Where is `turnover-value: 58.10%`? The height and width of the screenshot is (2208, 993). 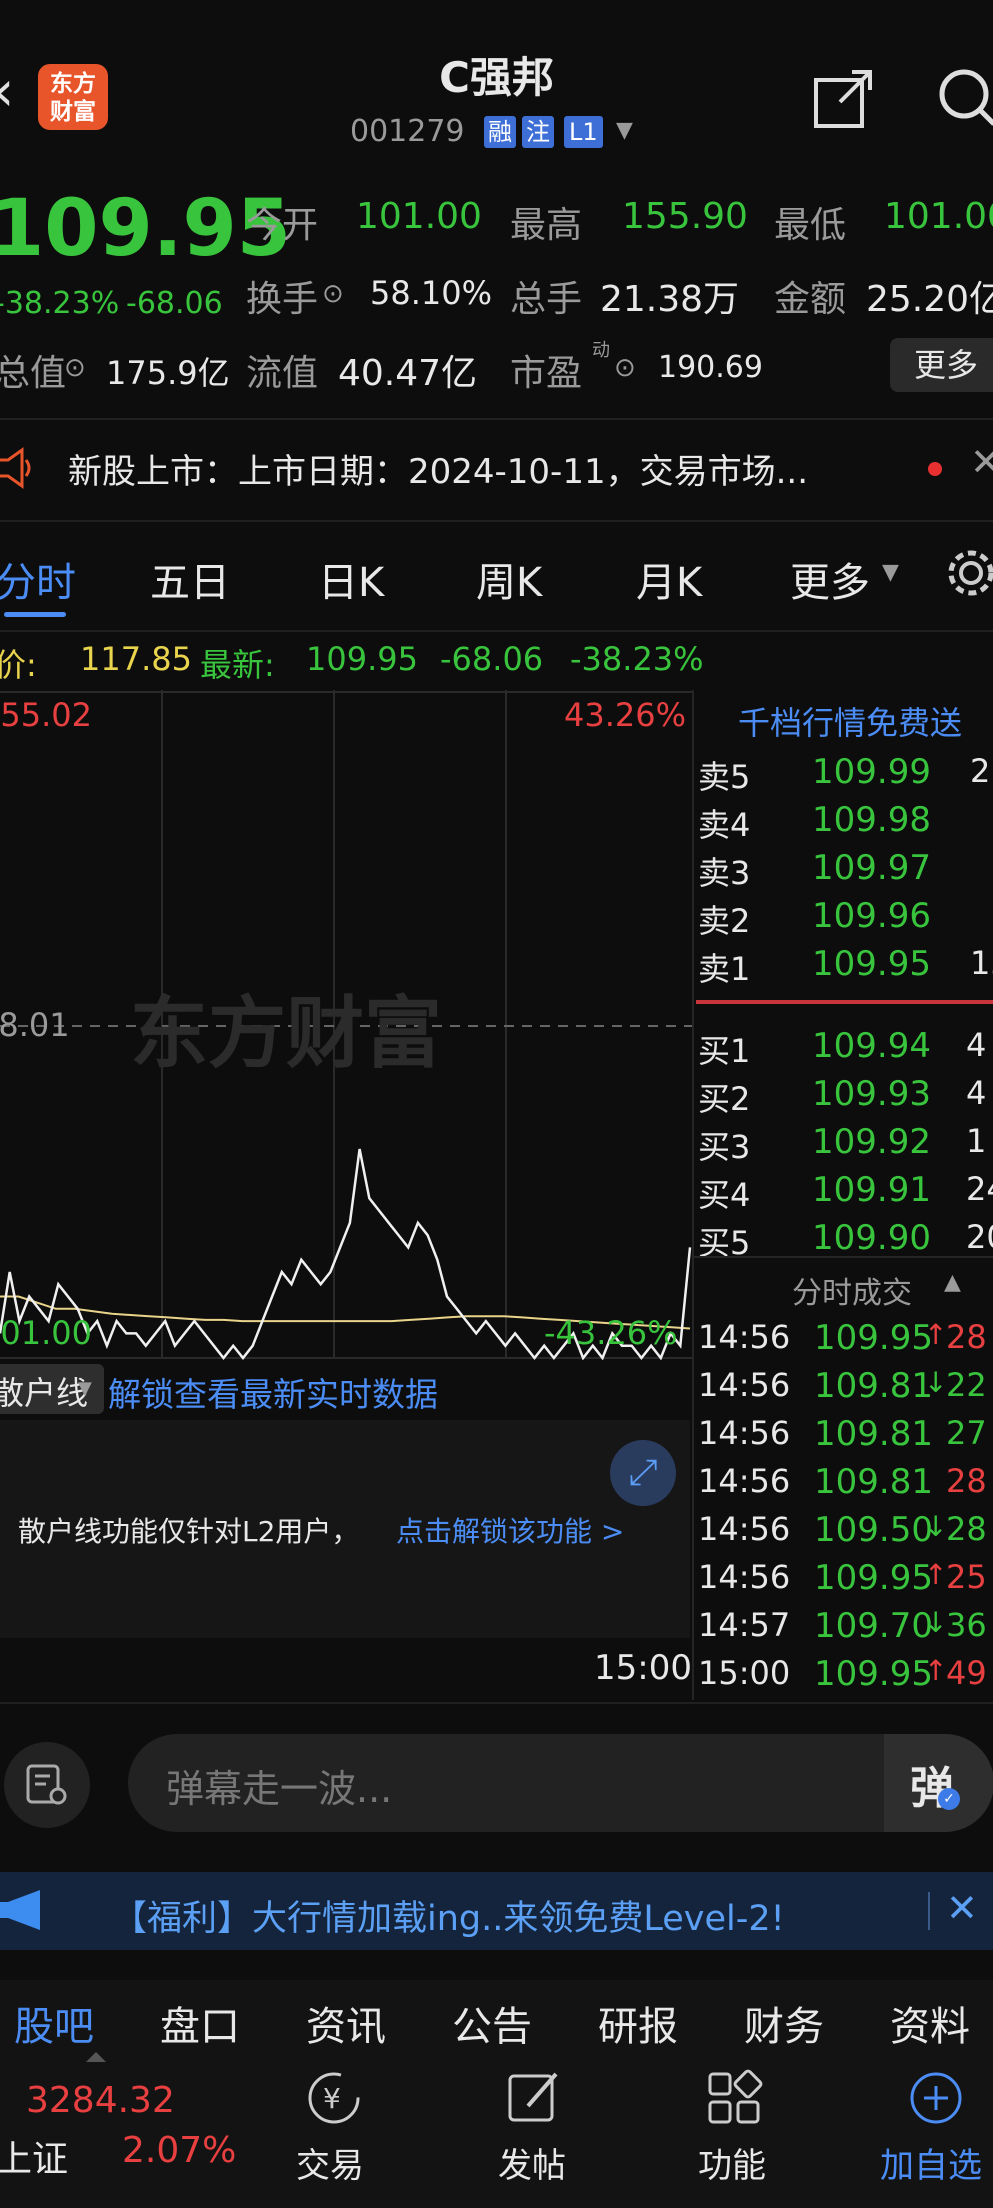
turnover-value: 58.10% is located at coordinates (431, 293).